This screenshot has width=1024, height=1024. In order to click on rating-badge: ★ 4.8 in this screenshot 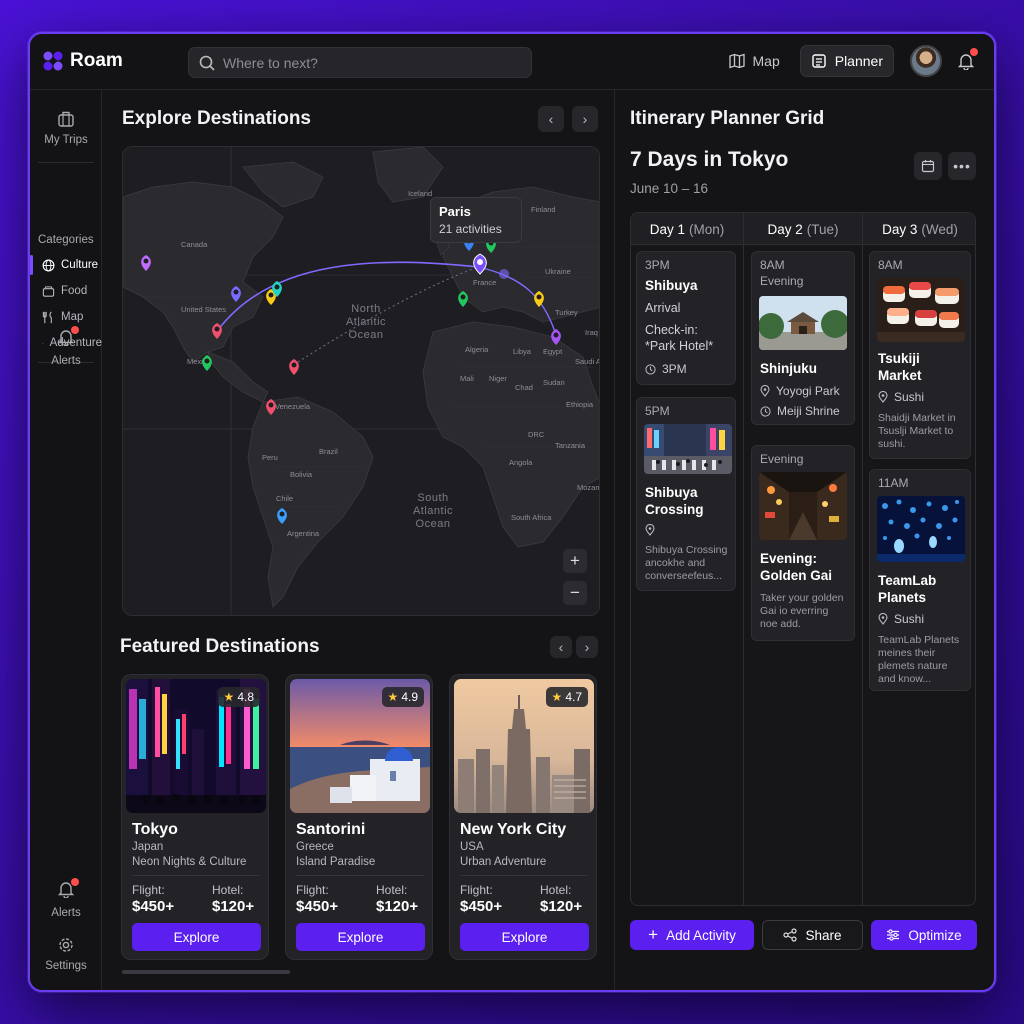, I will do `click(238, 697)`.